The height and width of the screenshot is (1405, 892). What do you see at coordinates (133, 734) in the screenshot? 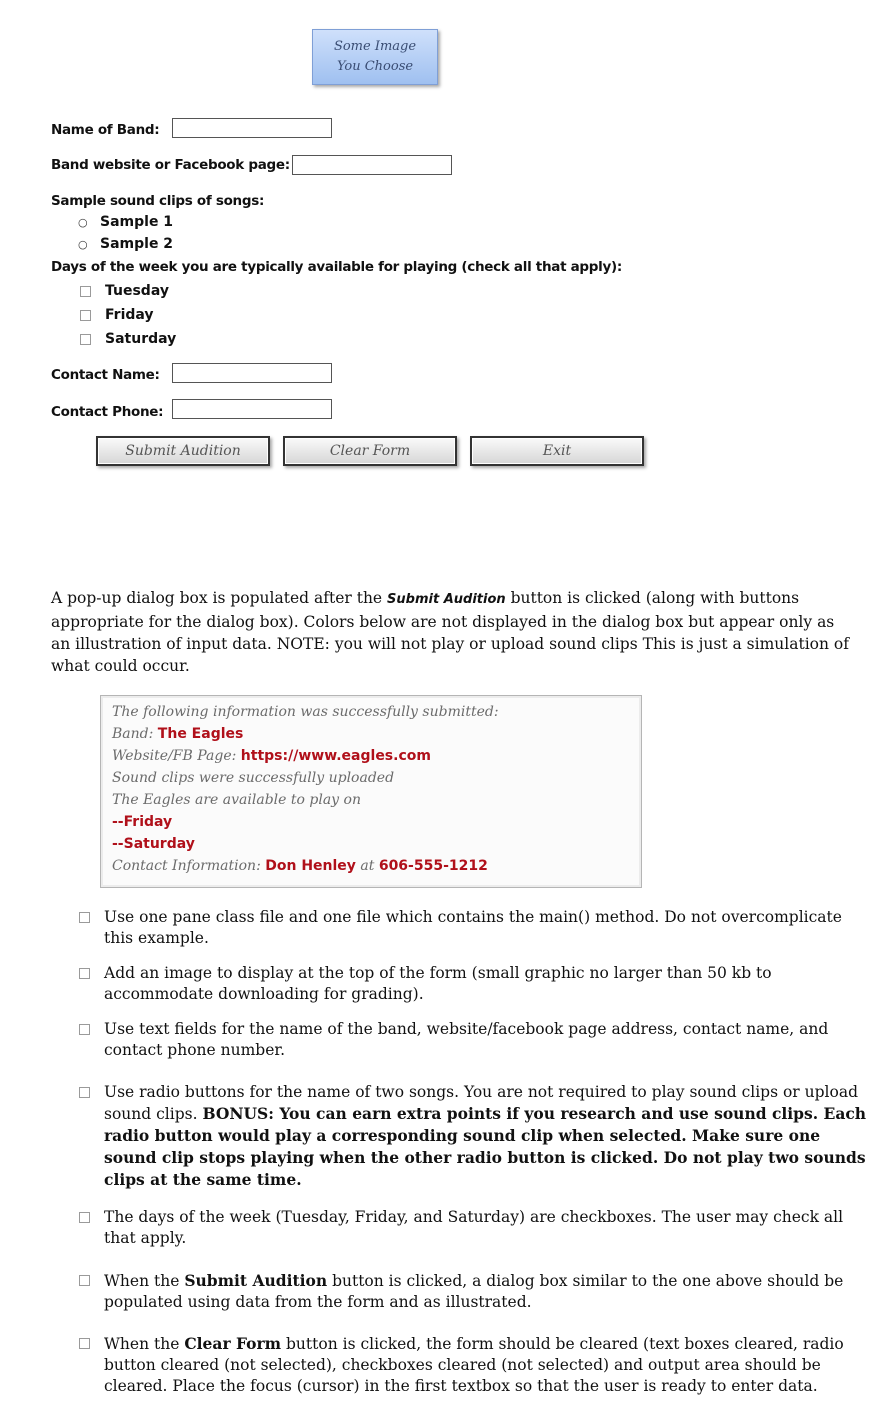
I see `dialog-band-label: Band:` at bounding box center [133, 734].